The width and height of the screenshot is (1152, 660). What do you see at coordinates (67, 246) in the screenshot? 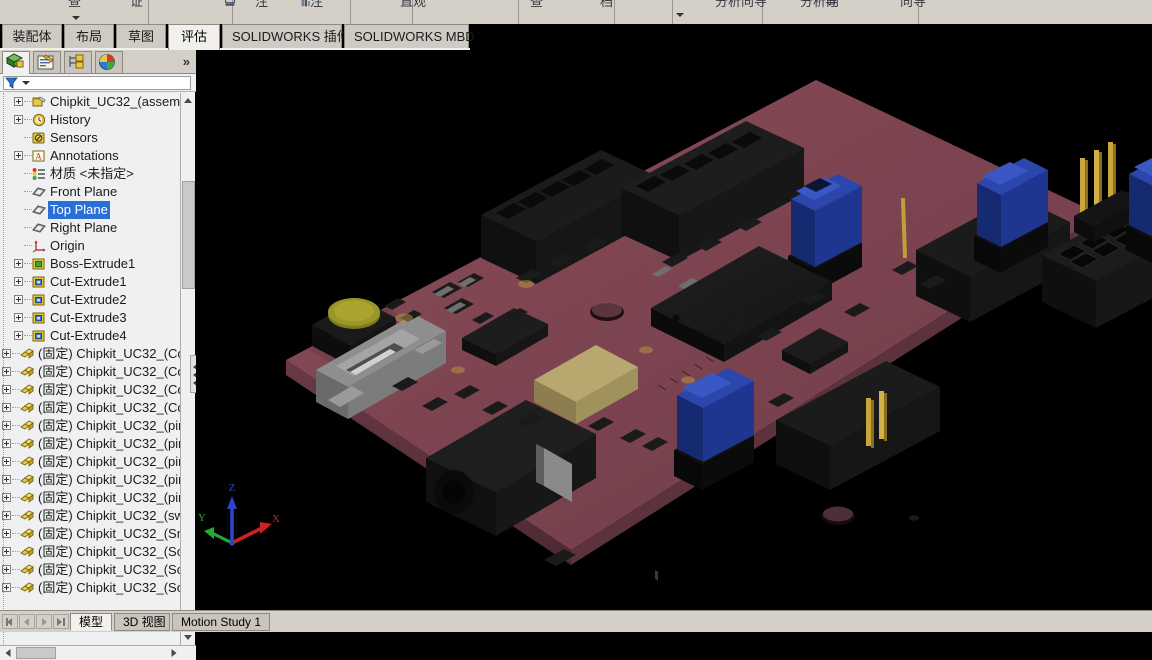
I see `tree-item-label: Origin` at bounding box center [67, 246].